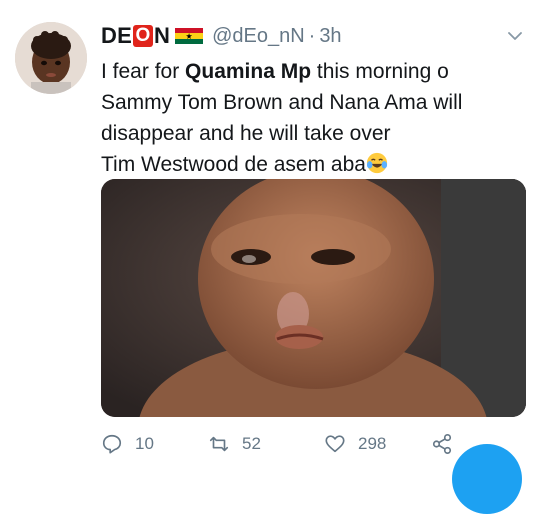 The width and height of the screenshot is (540, 514). I want to click on display-name-badge: O, so click(142, 36).